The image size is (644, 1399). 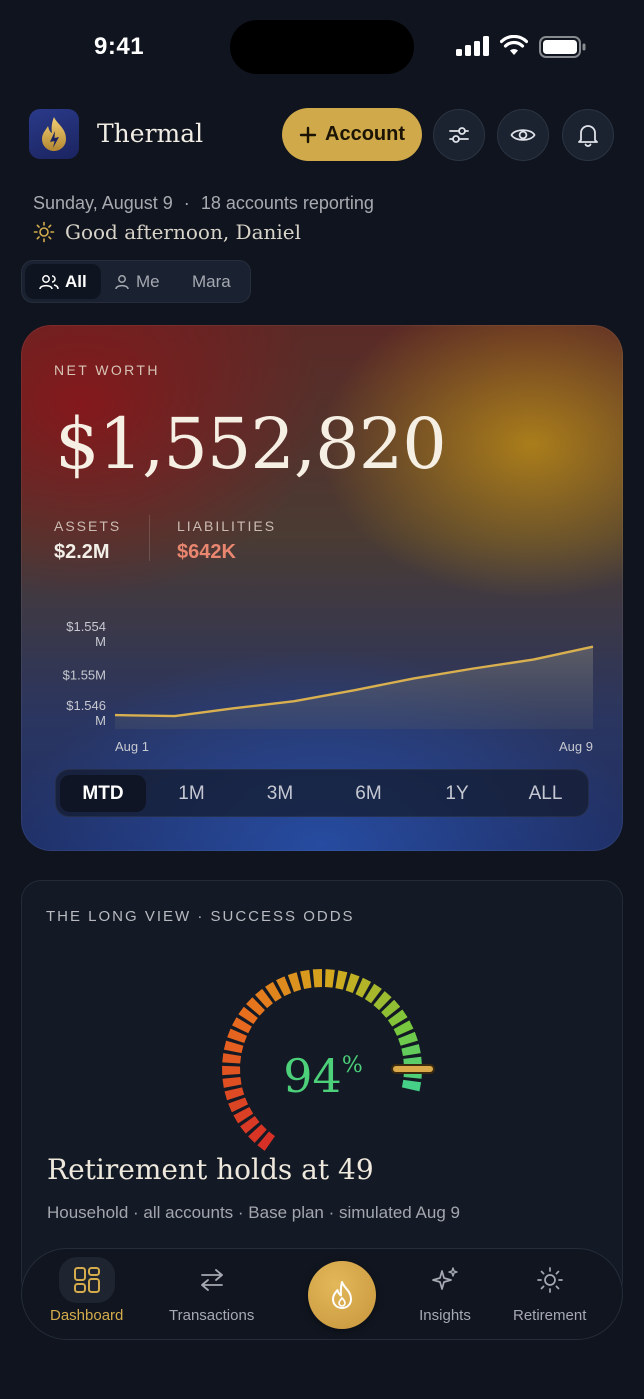 I want to click on range-tab-mtd: MTD, so click(x=103, y=793).